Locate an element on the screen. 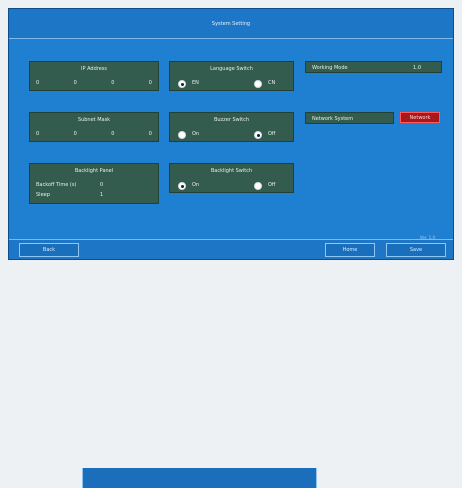 The image size is (462, 488). buzzer-on-radio is located at coordinates (182, 135).